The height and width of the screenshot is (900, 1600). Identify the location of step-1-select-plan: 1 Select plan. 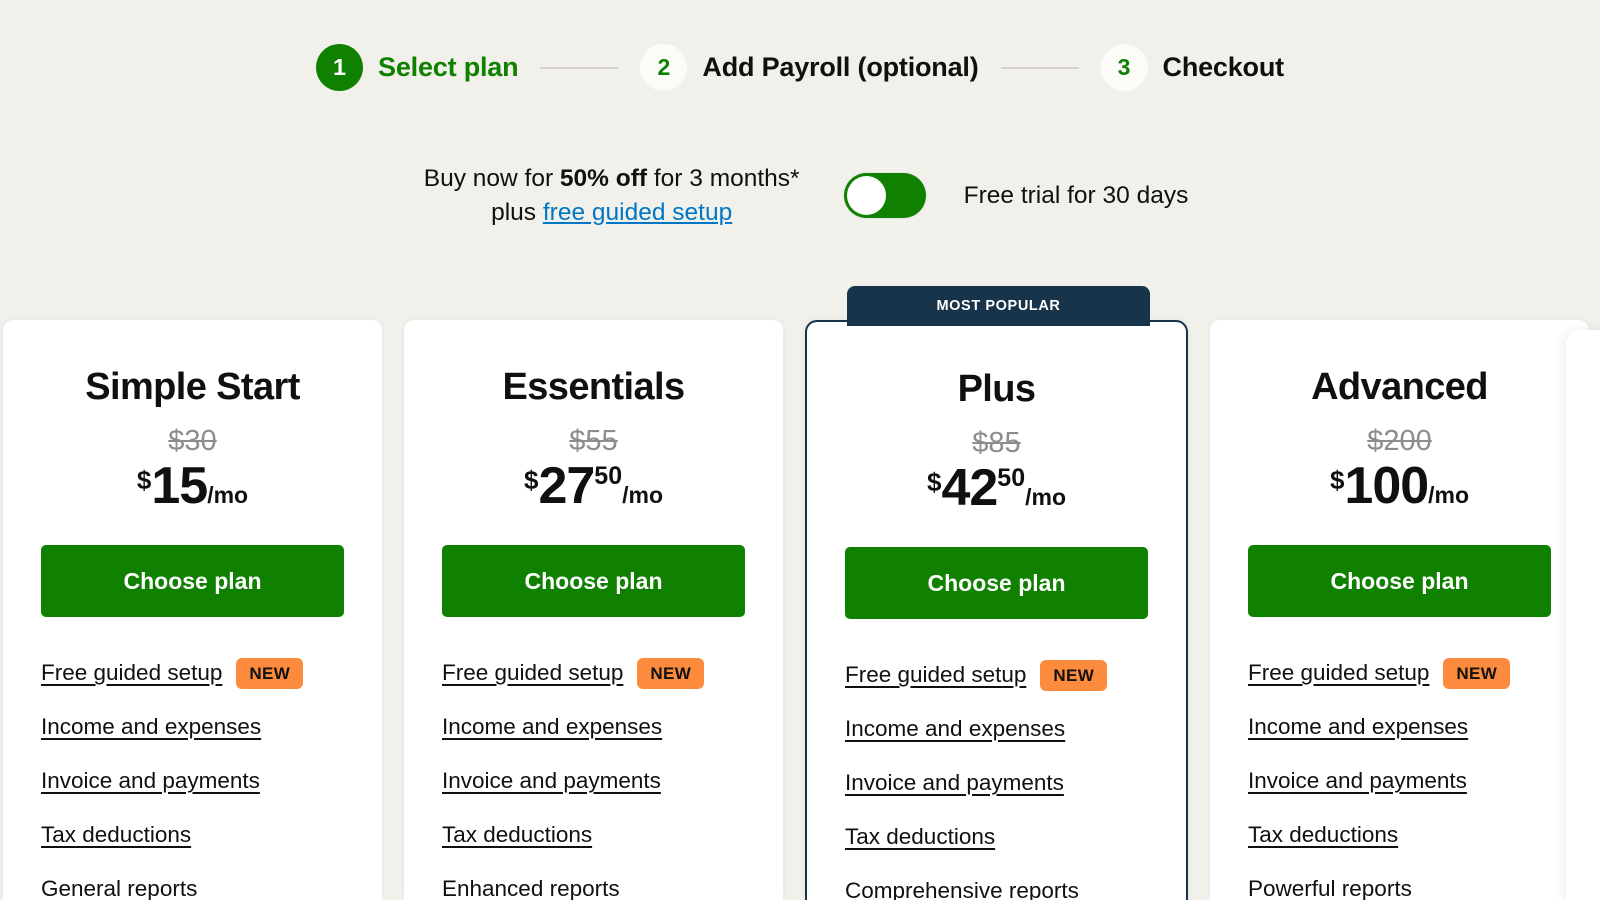
(417, 67).